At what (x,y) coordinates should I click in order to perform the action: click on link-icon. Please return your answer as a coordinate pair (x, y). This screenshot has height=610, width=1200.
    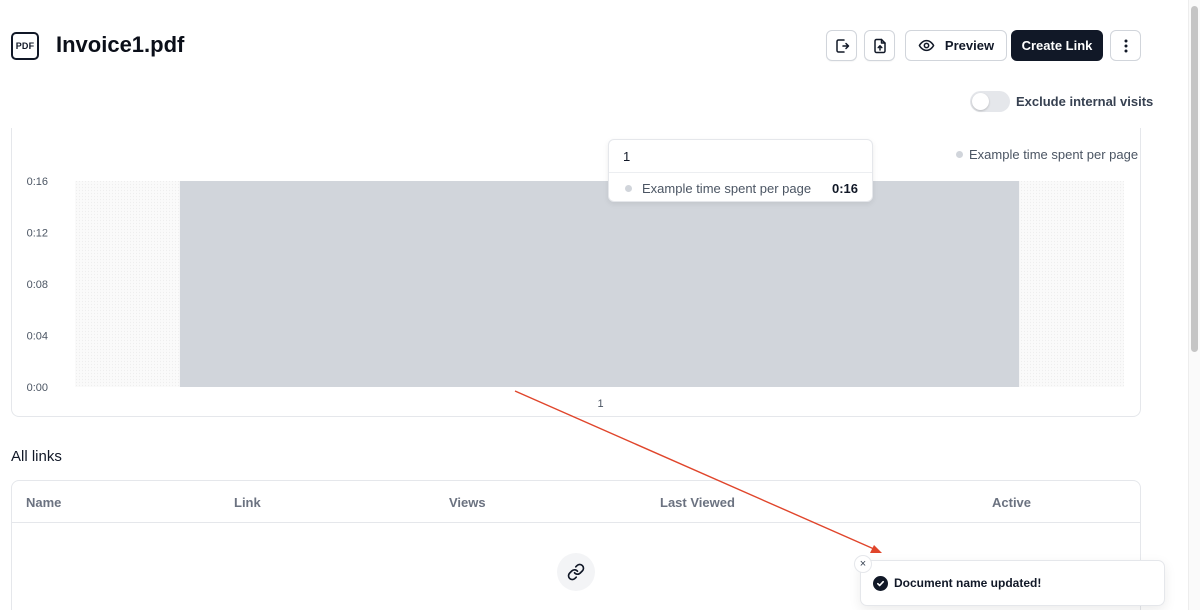
    Looking at the image, I should click on (576, 572).